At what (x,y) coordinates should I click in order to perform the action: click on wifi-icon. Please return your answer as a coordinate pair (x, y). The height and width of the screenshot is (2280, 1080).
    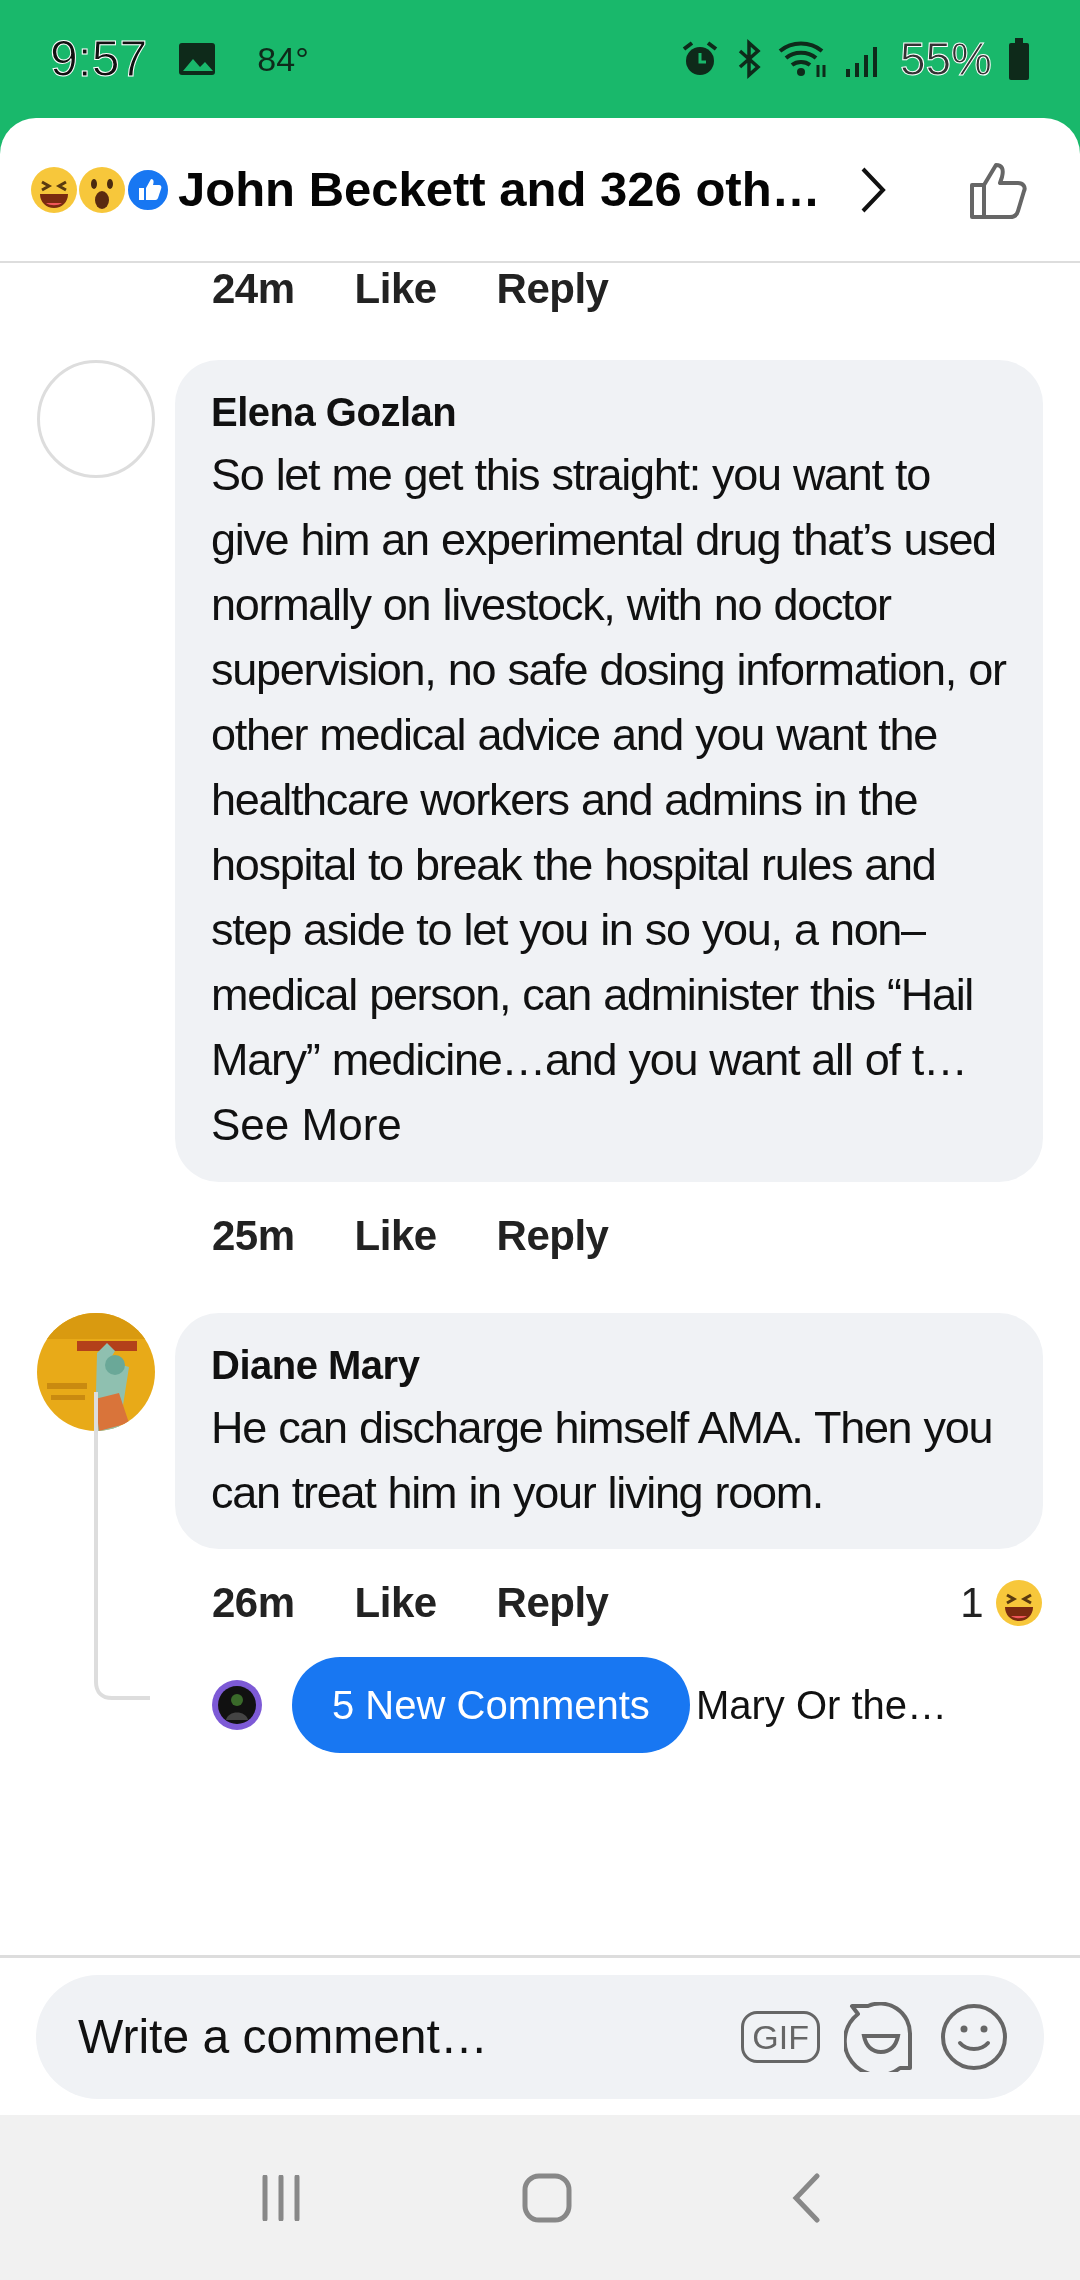
    Looking at the image, I should click on (802, 59).